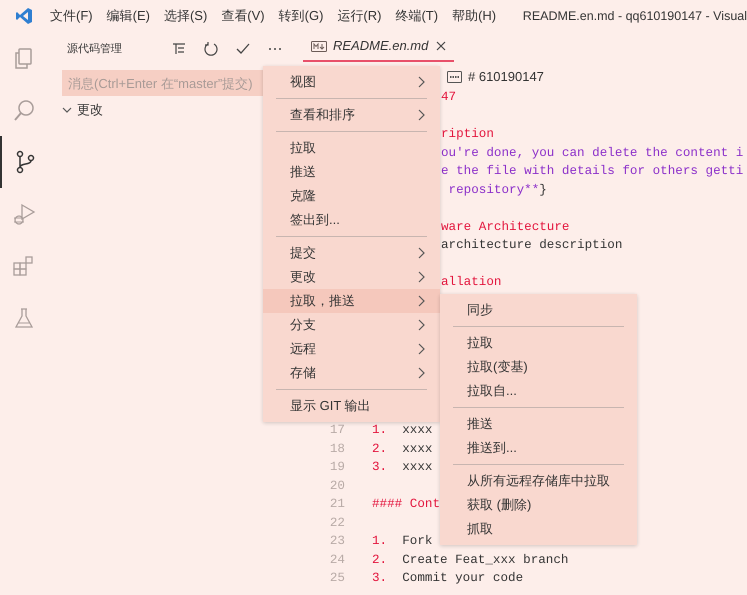  Describe the element at coordinates (336, 467) in the screenshot. I see `line-number: 19` at that location.